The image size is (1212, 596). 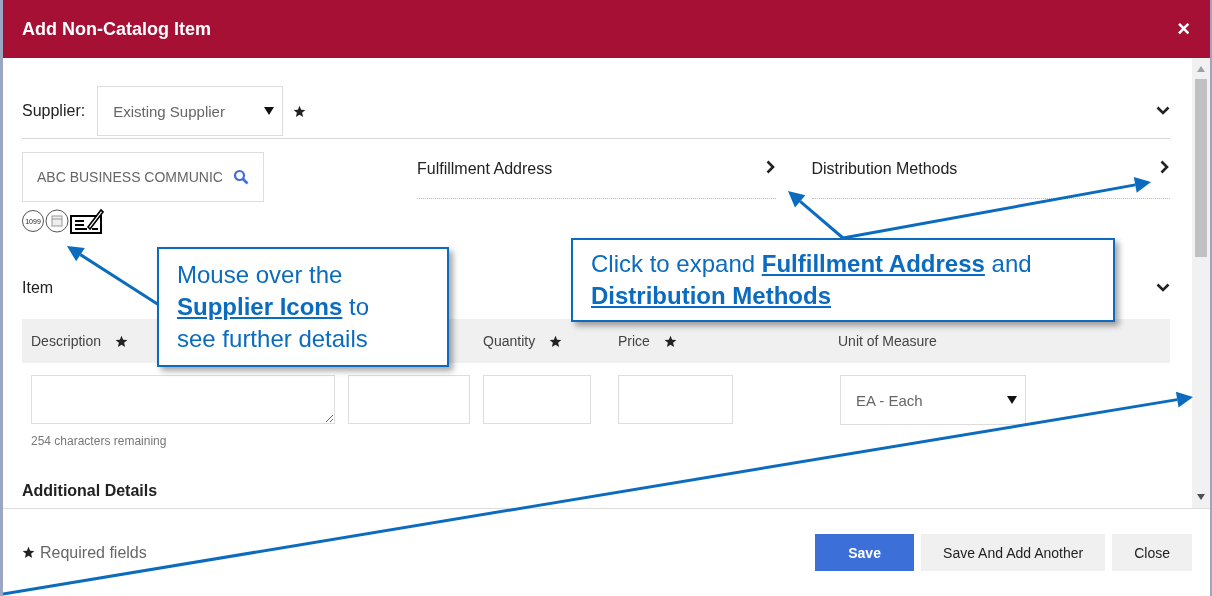 I want to click on calendar-icon, so click(x=57, y=221).